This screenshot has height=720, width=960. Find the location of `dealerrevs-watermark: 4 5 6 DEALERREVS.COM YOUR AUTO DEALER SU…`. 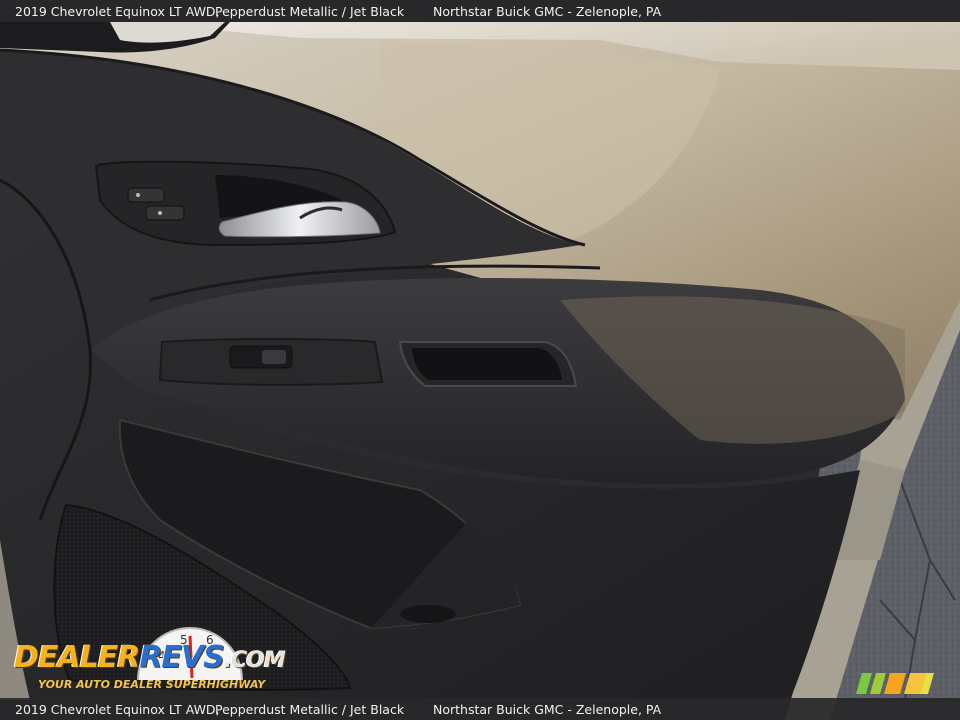

dealerrevs-watermark: 4 5 6 DEALERREVS.COM YOUR AUTO DEALER SU… is located at coordinates (149, 658).